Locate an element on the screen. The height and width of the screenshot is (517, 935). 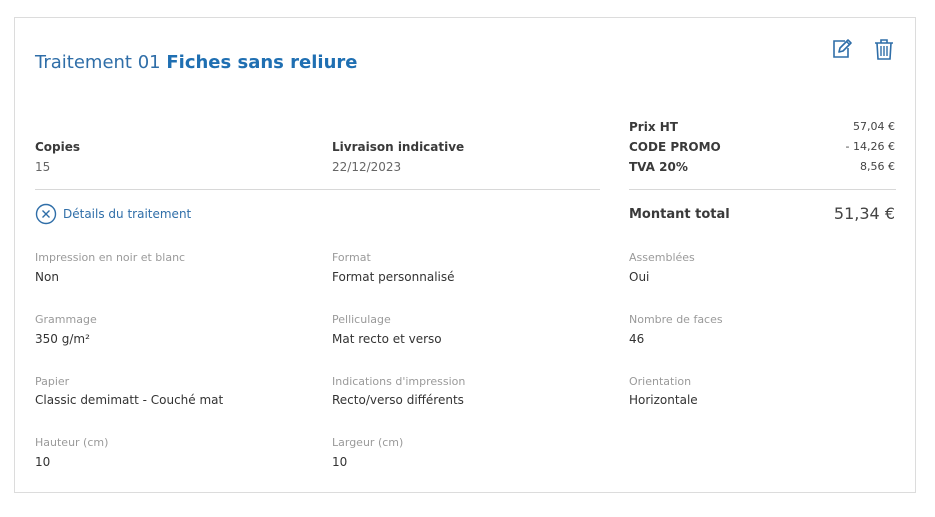
tva-value: 8,56 € is located at coordinates (877, 166).